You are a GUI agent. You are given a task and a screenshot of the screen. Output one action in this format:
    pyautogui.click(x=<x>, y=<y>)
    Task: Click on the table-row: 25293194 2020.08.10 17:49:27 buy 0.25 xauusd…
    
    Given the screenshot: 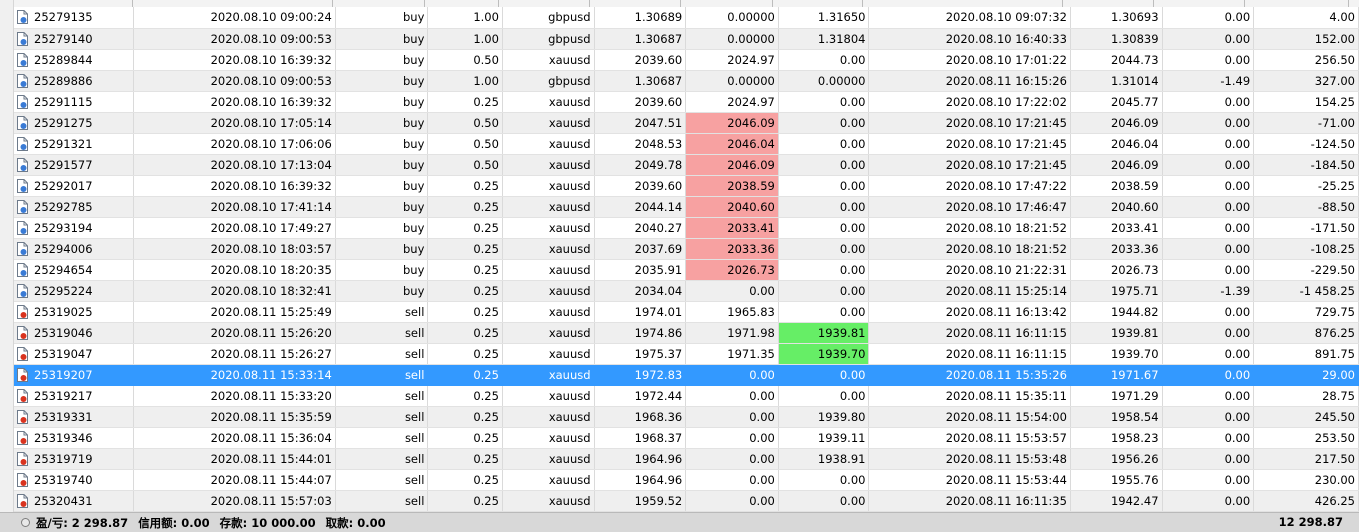 What is the action you would take?
    pyautogui.click(x=686, y=228)
    